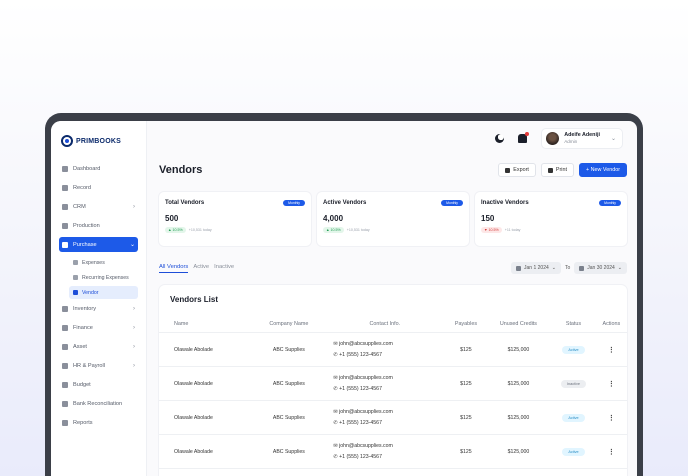  Describe the element at coordinates (582, 135) in the screenshot. I see `user-name: Adeife Adeniji` at that location.